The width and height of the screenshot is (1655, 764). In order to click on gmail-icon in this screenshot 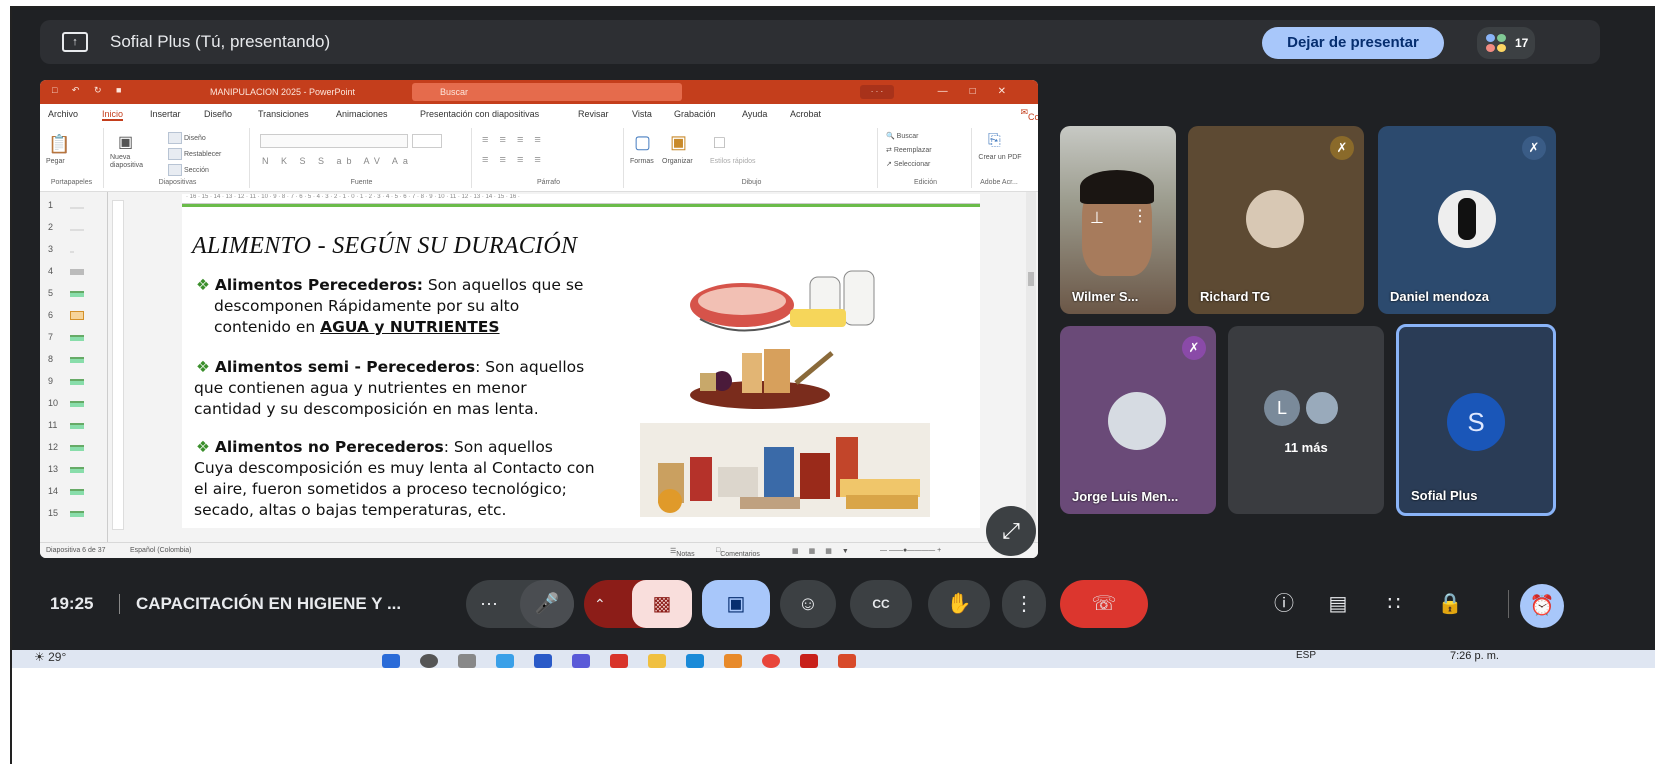, I will do `click(619, 661)`.